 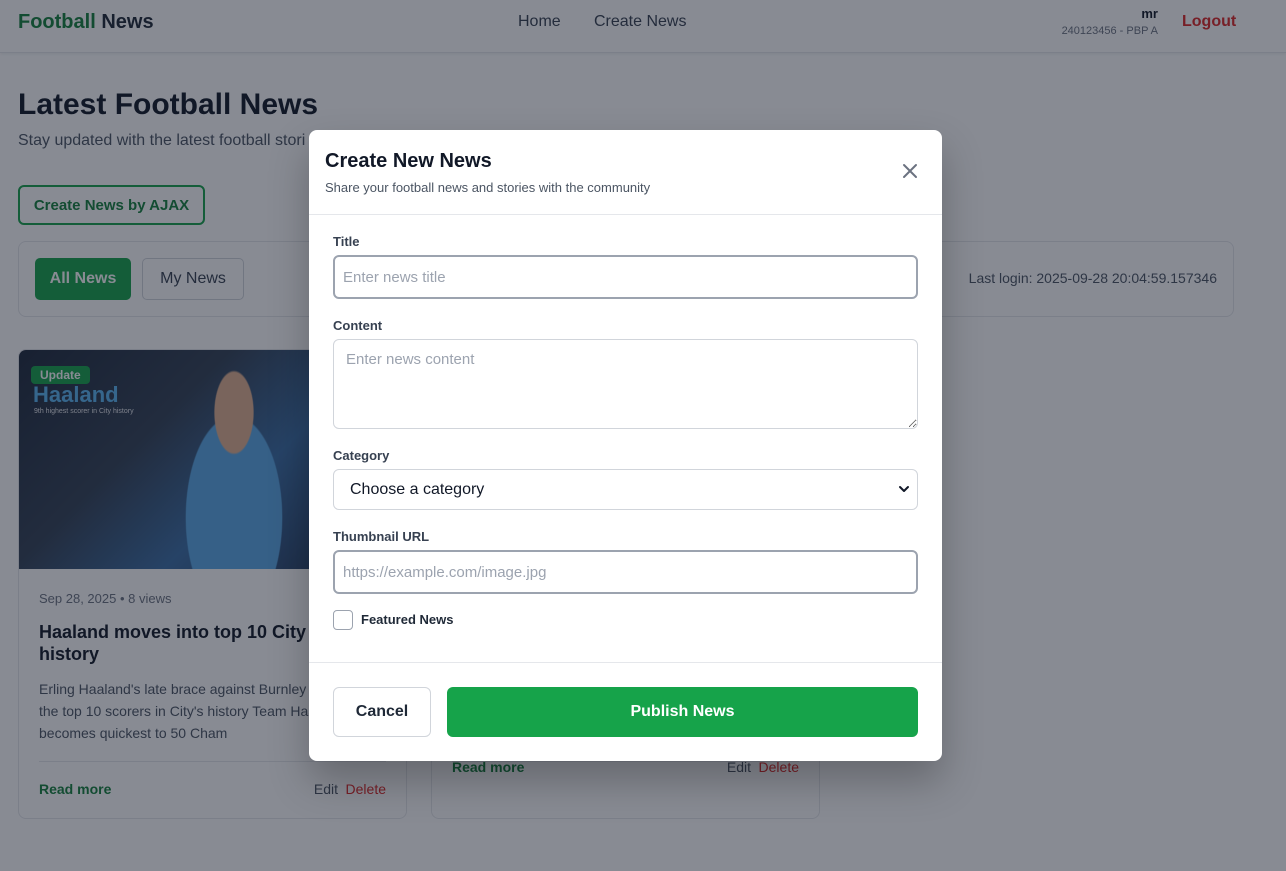 What do you see at coordinates (625, 489) in the screenshot?
I see `category-select: Choose a category` at bounding box center [625, 489].